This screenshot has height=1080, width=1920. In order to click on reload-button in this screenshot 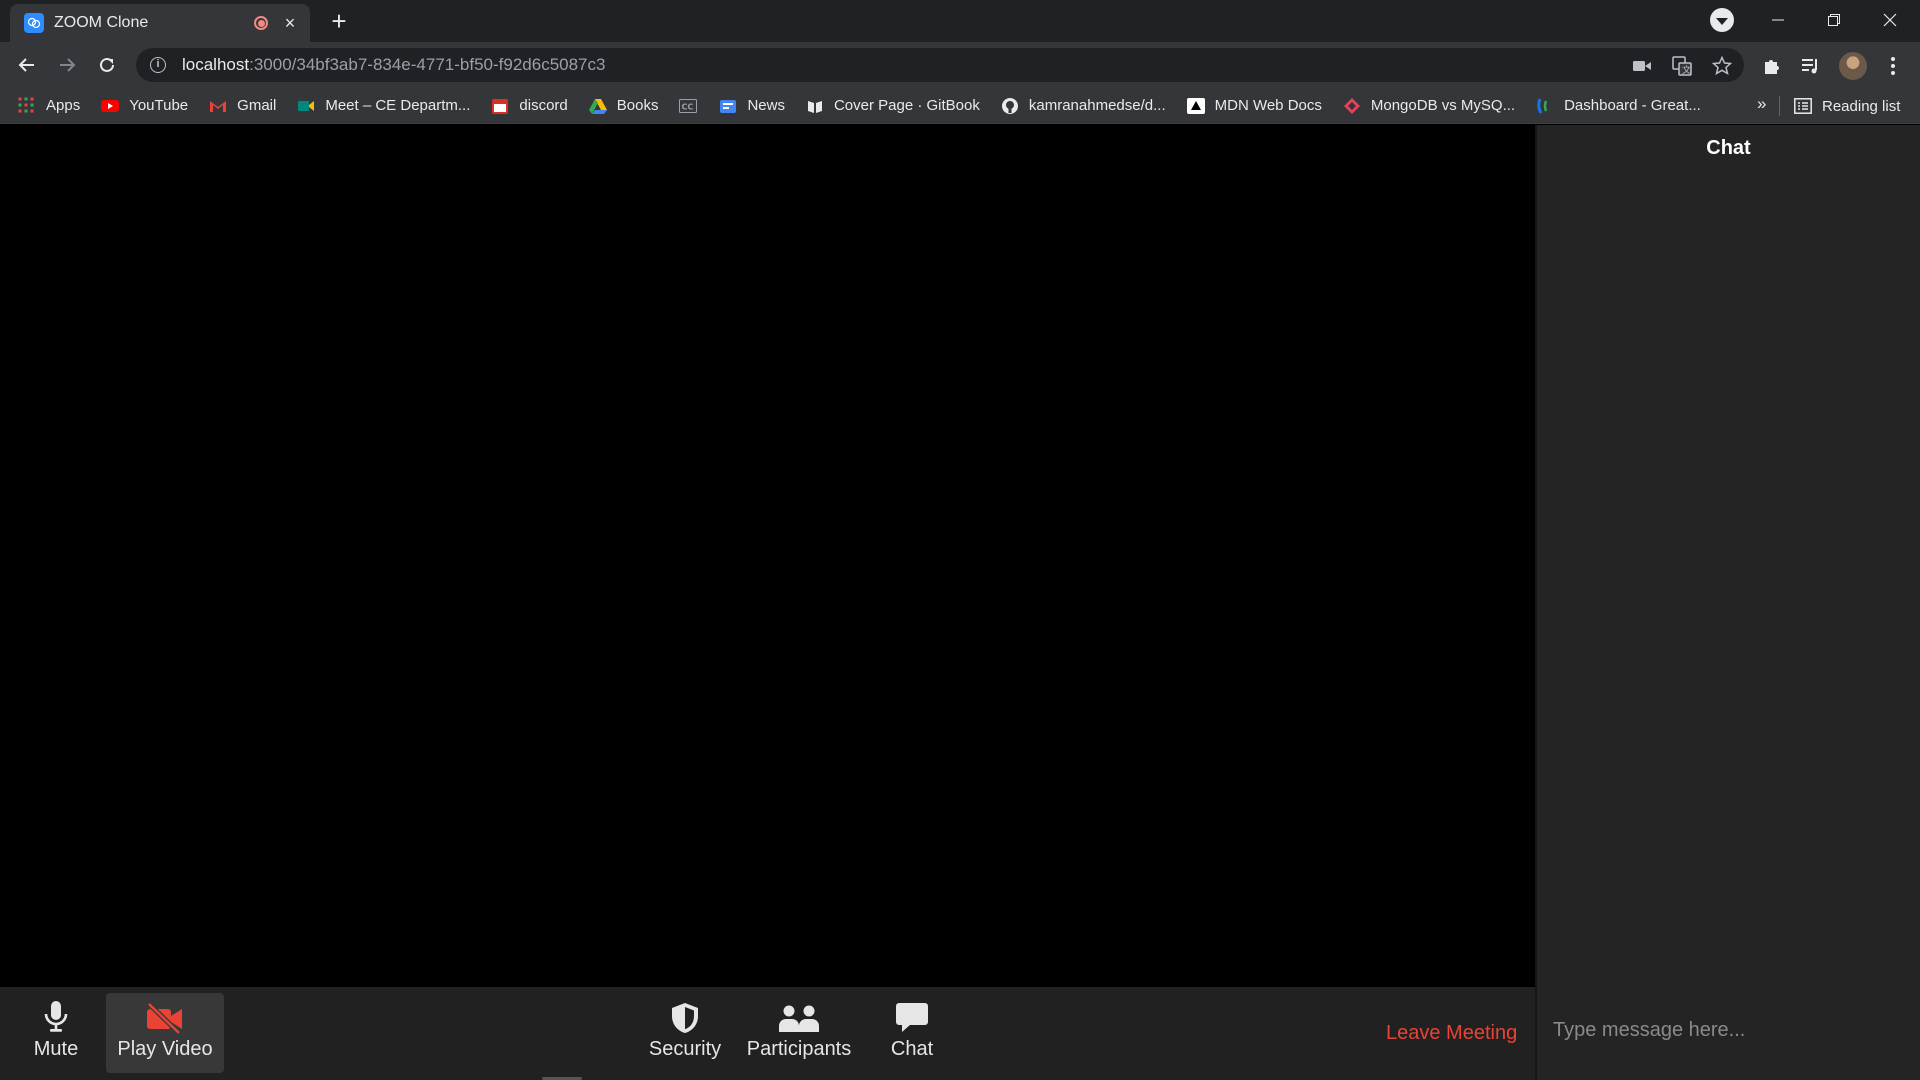, I will do `click(107, 65)`.